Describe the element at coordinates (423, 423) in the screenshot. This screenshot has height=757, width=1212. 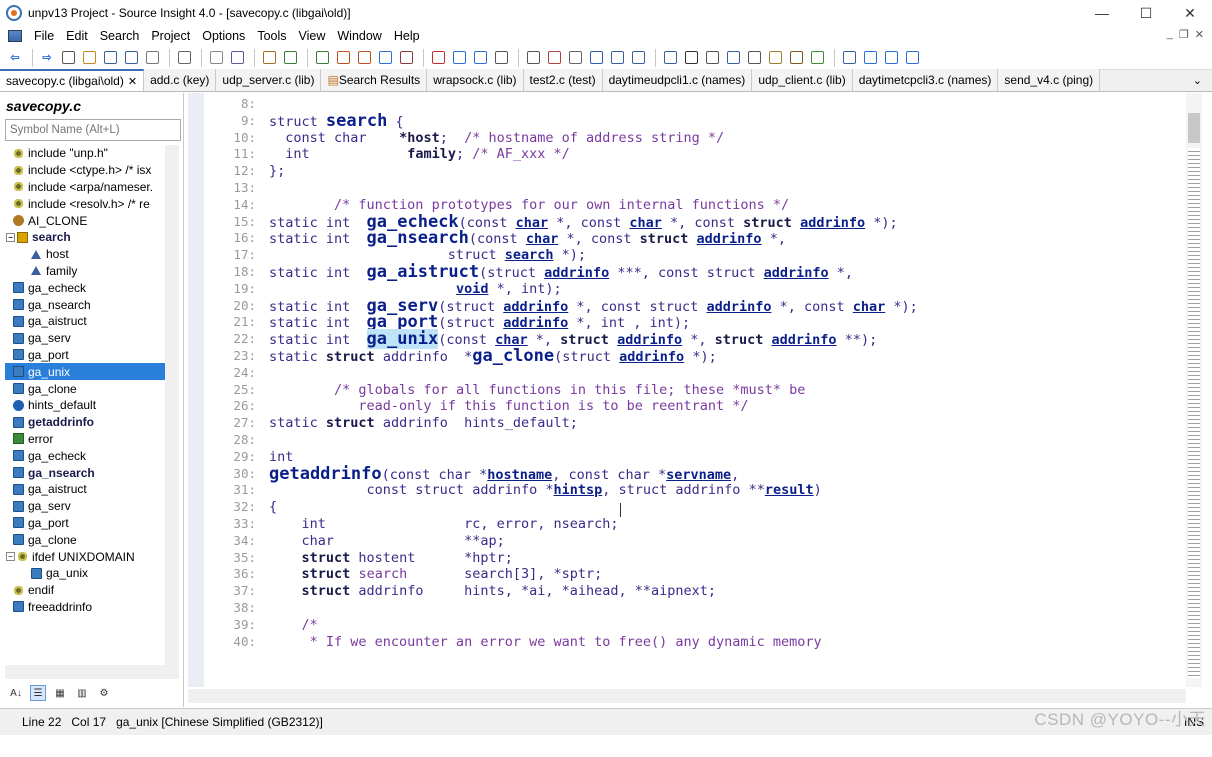
I see `code-text: static struct addrinfo hints_default;` at that location.